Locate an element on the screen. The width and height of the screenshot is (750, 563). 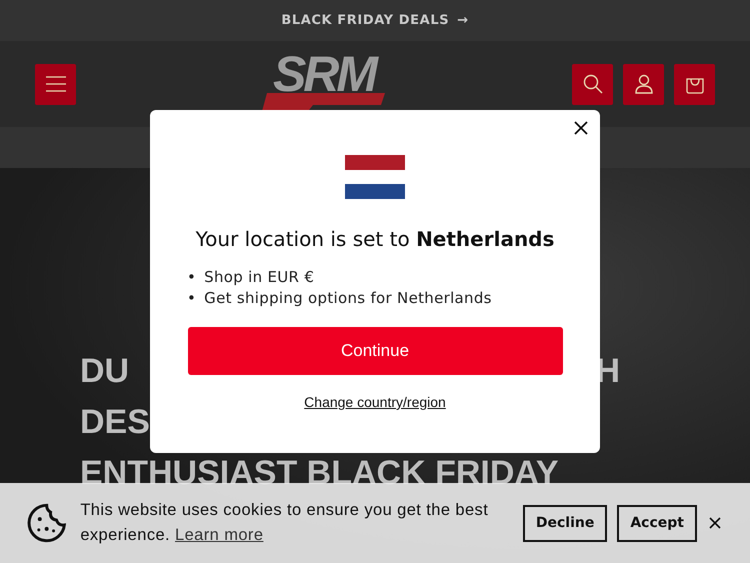
arrow-icon: → is located at coordinates (463, 20).